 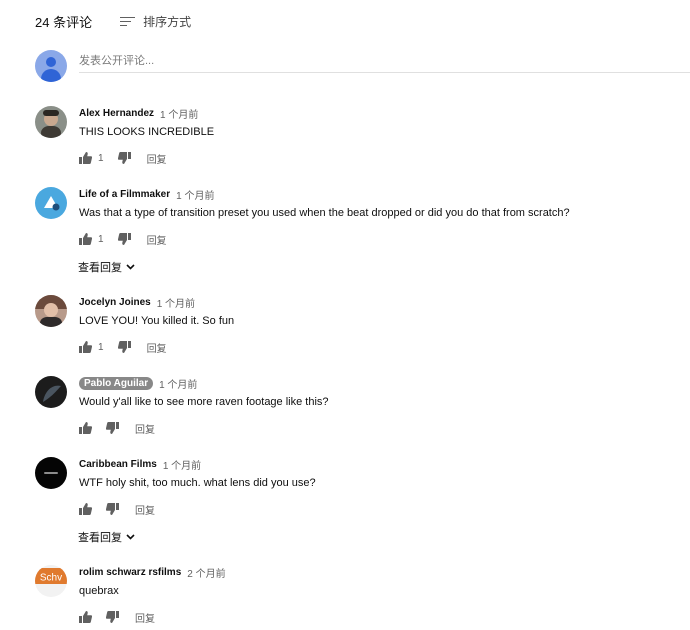 What do you see at coordinates (51, 578) in the screenshot?
I see `avatar-text: Schv` at bounding box center [51, 578].